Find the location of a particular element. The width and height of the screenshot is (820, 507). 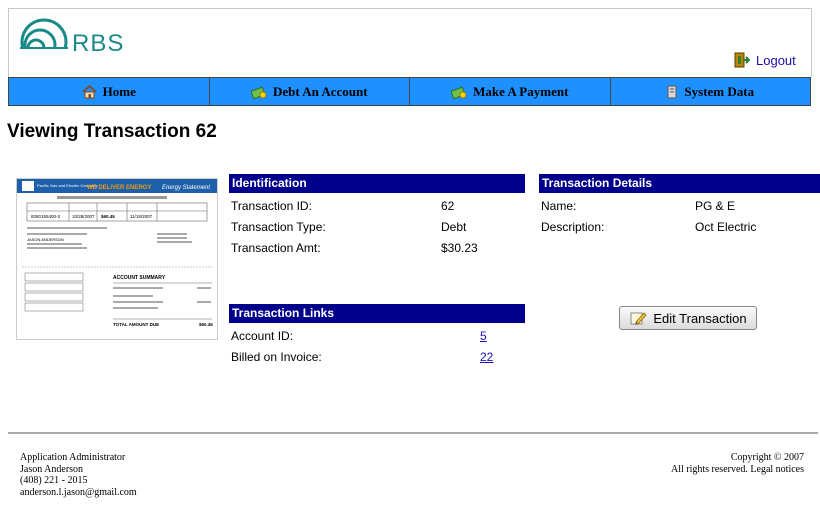

invoice-banner: WE DELIVER ENERGY is located at coordinates (119, 188).